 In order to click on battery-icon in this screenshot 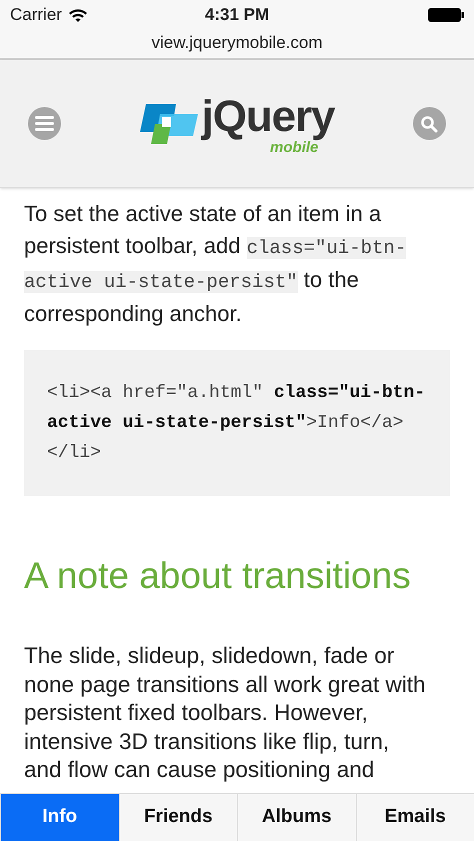, I will do `click(446, 15)`.